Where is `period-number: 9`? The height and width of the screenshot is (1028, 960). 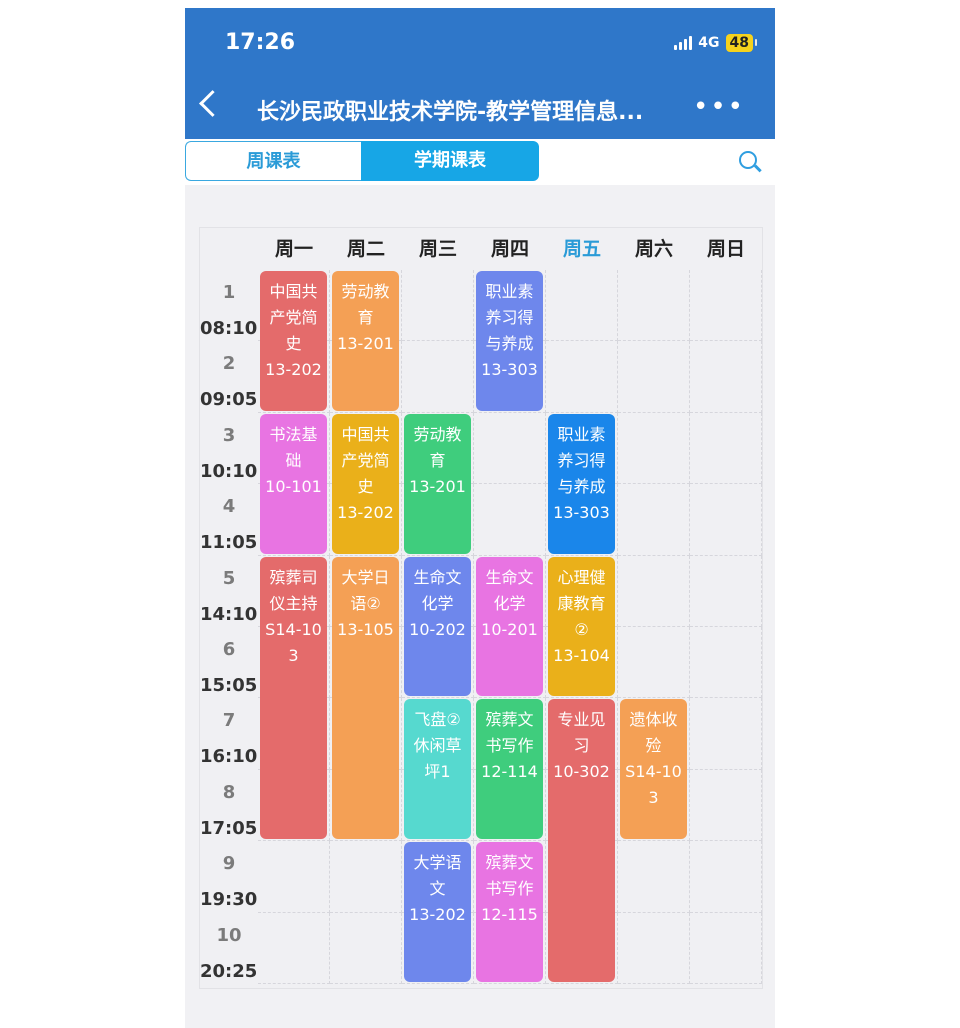 period-number: 9 is located at coordinates (229, 864).